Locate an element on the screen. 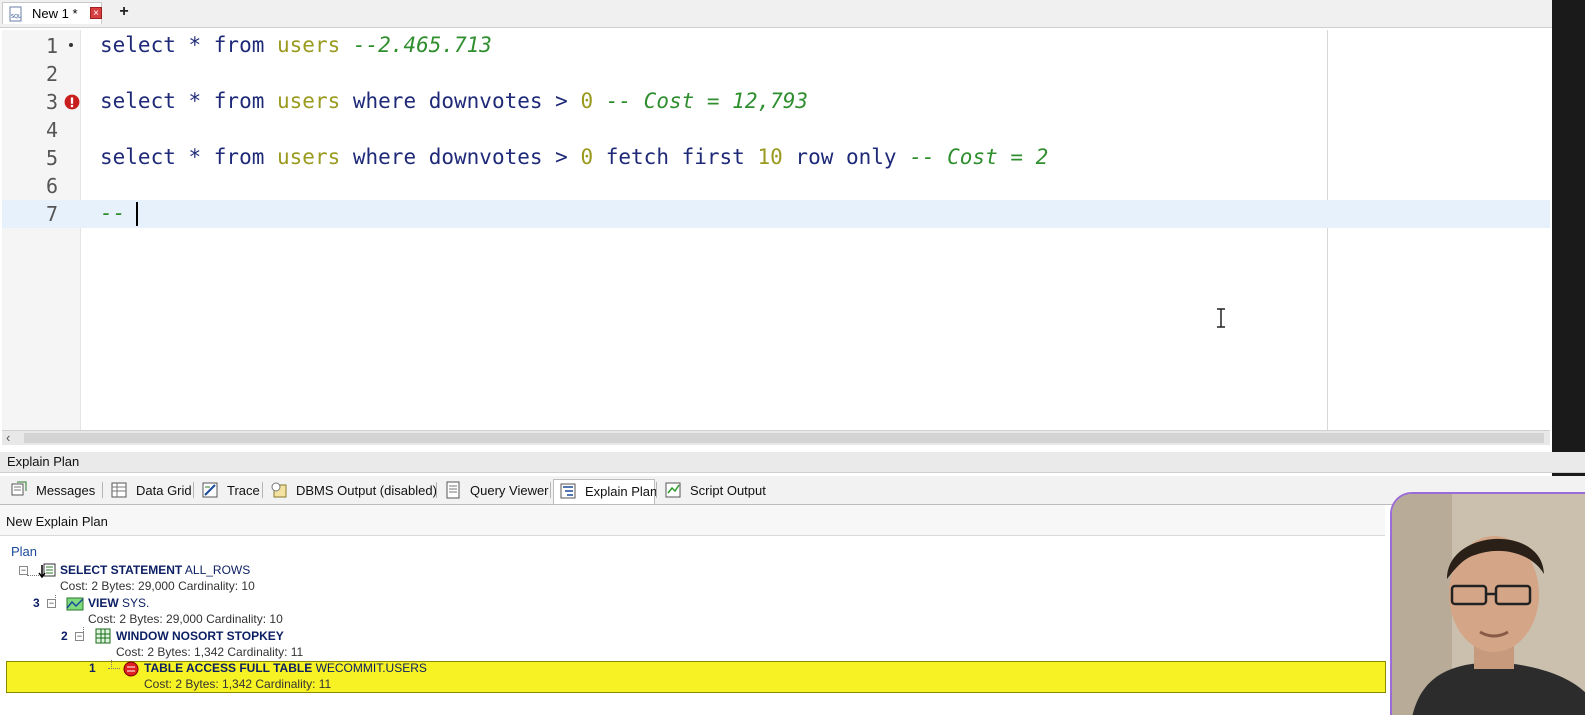  editor-tab-strip: SQL New 1 * × + is located at coordinates (792, 14).